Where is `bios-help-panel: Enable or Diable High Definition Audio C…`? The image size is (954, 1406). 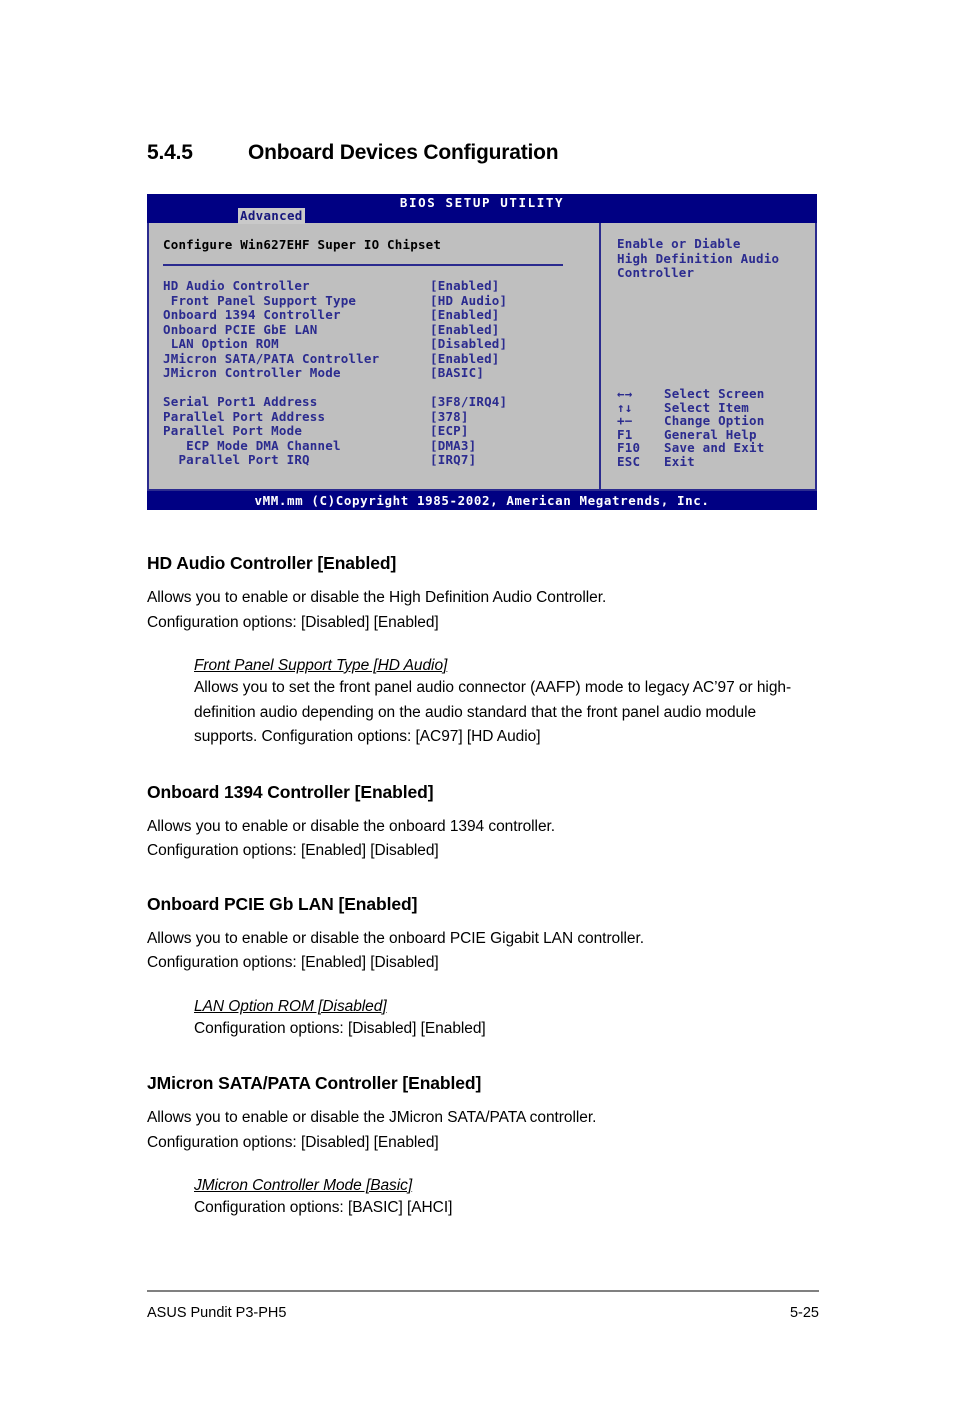
bios-help-panel: Enable or Diable High Definition Audio C… is located at coordinates (708, 356).